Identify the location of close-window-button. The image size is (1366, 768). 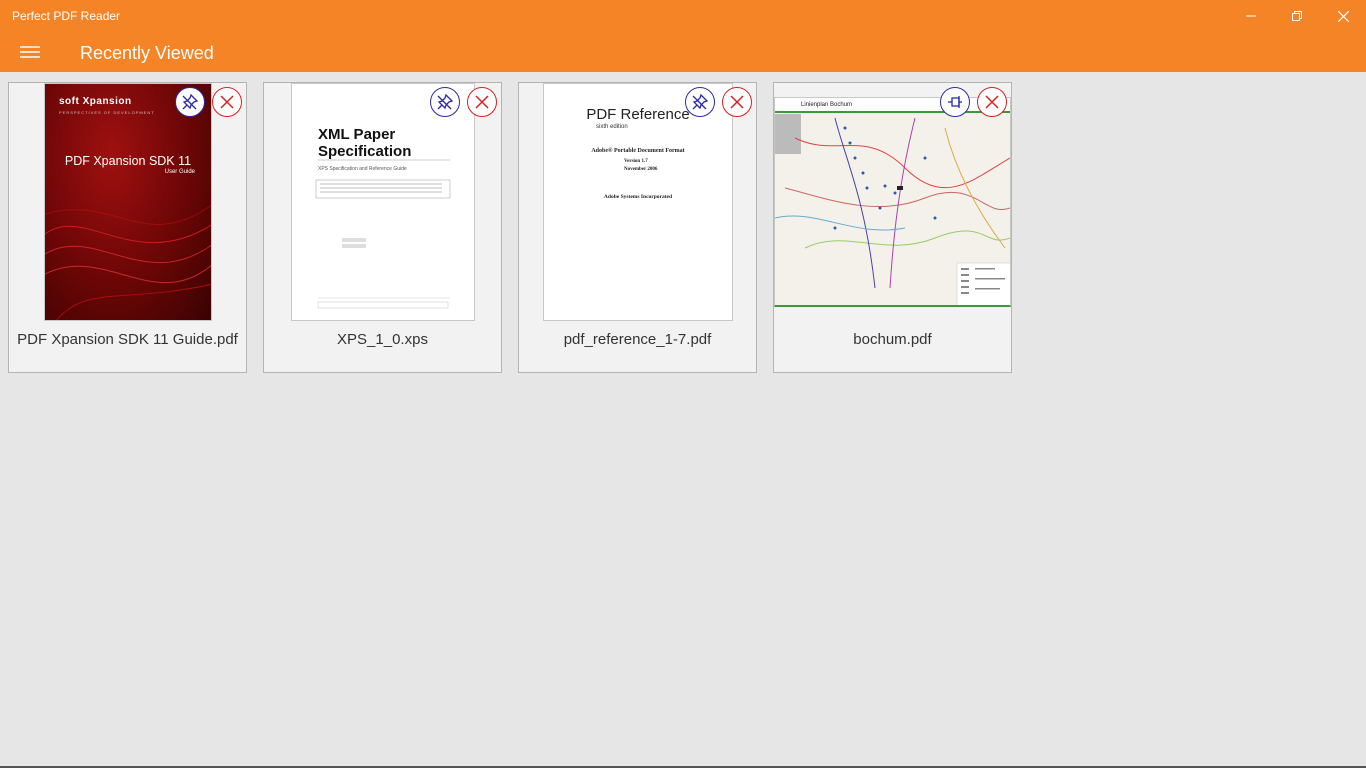
(1343, 16).